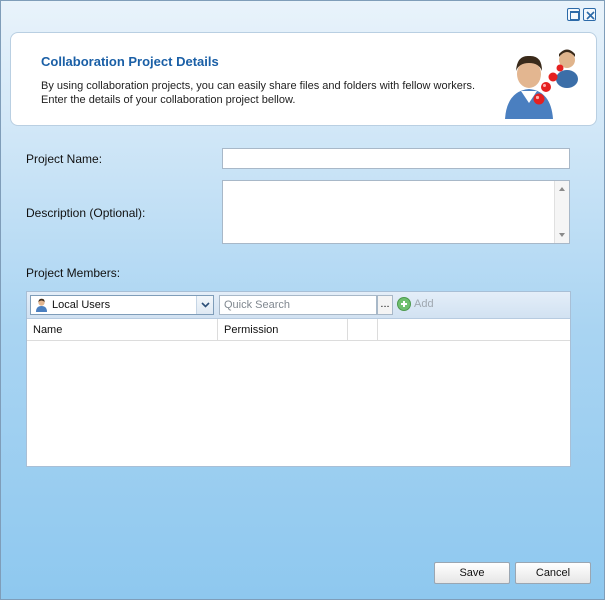 This screenshot has height=600, width=605. Describe the element at coordinates (553, 573) in the screenshot. I see `cancel-button: Cancel` at that location.